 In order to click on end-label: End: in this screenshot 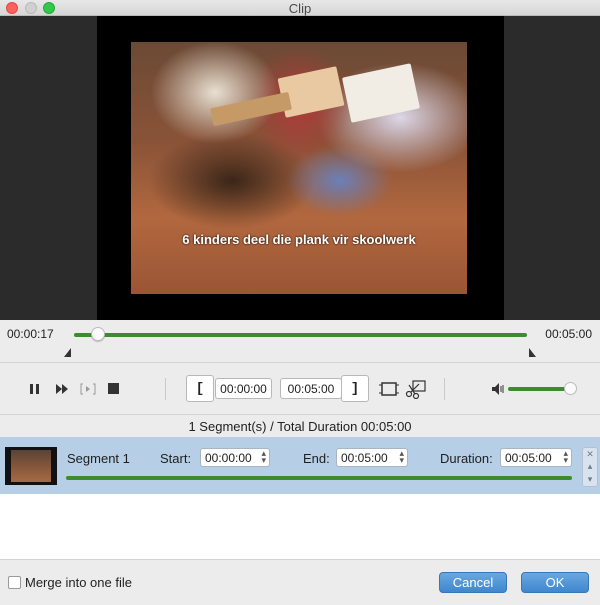, I will do `click(316, 458)`.